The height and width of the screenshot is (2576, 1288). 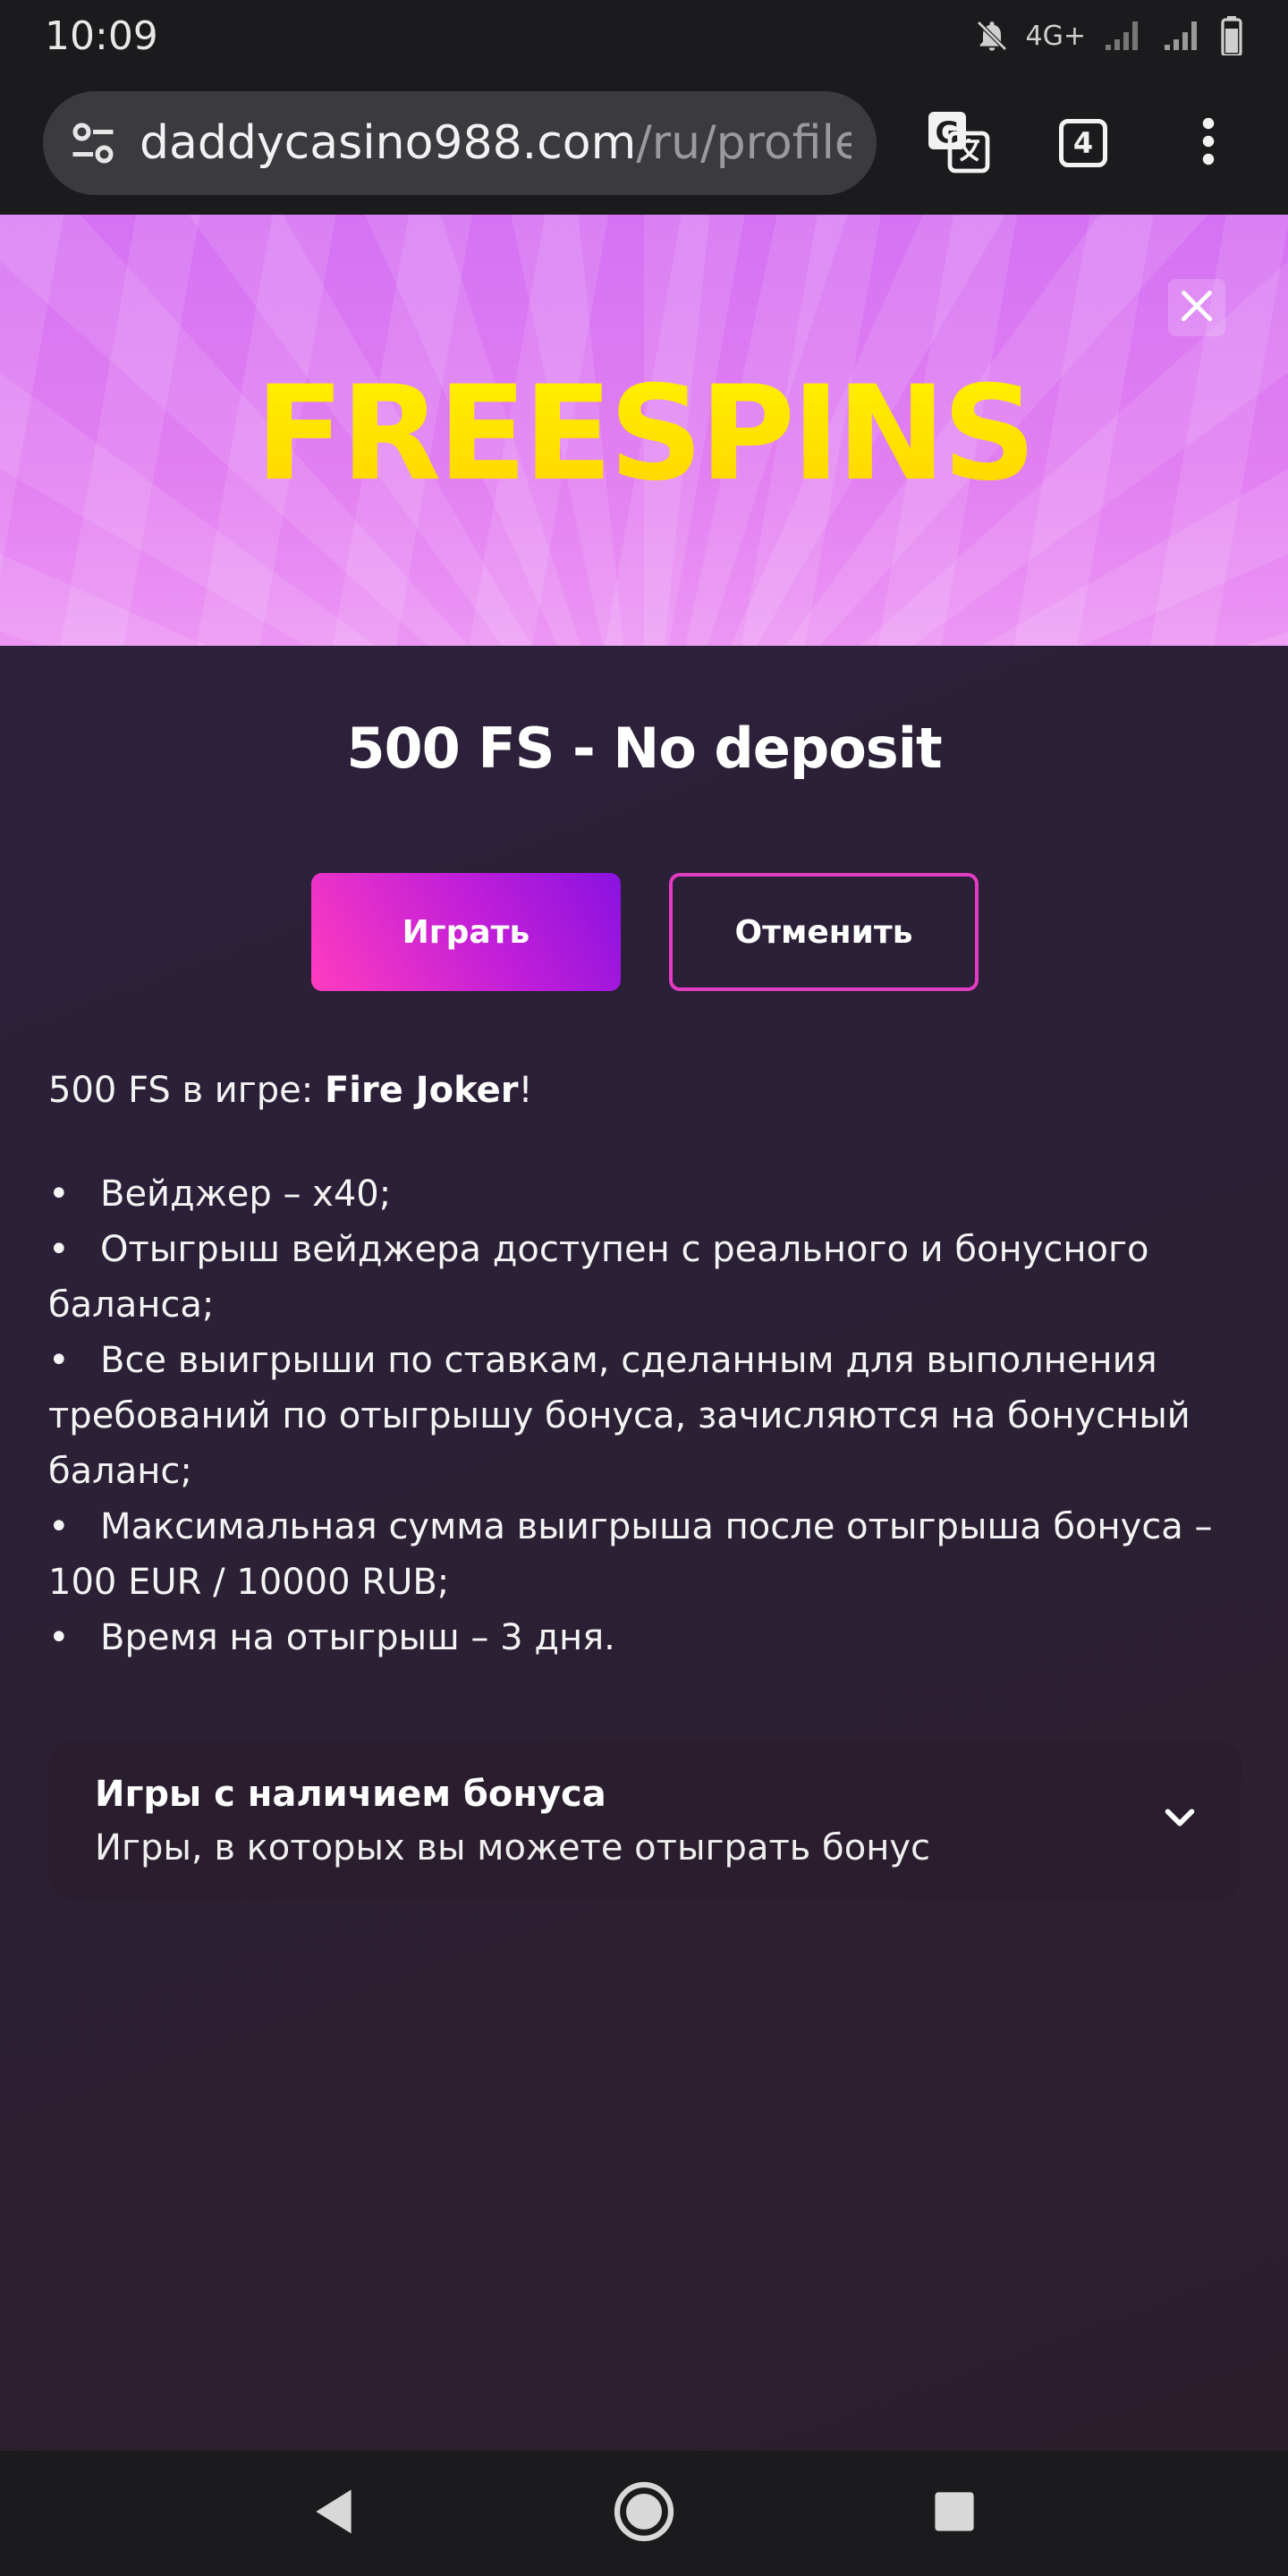 I want to click on status-icons: 4G+, so click(x=1108, y=35).